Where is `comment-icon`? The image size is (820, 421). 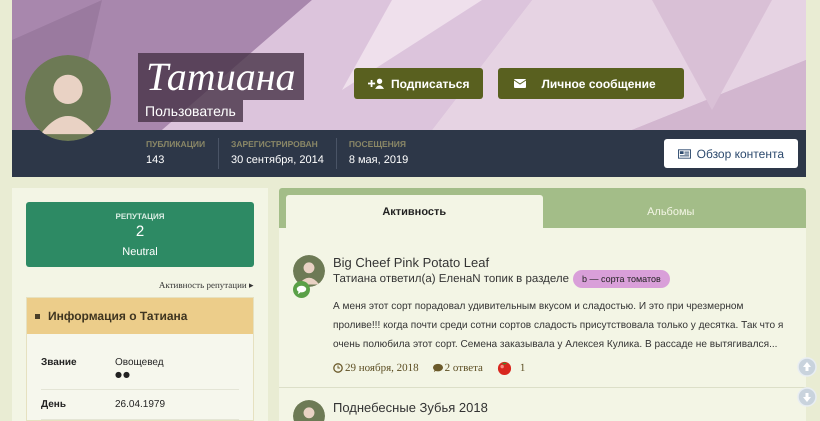
comment-icon is located at coordinates (437, 367).